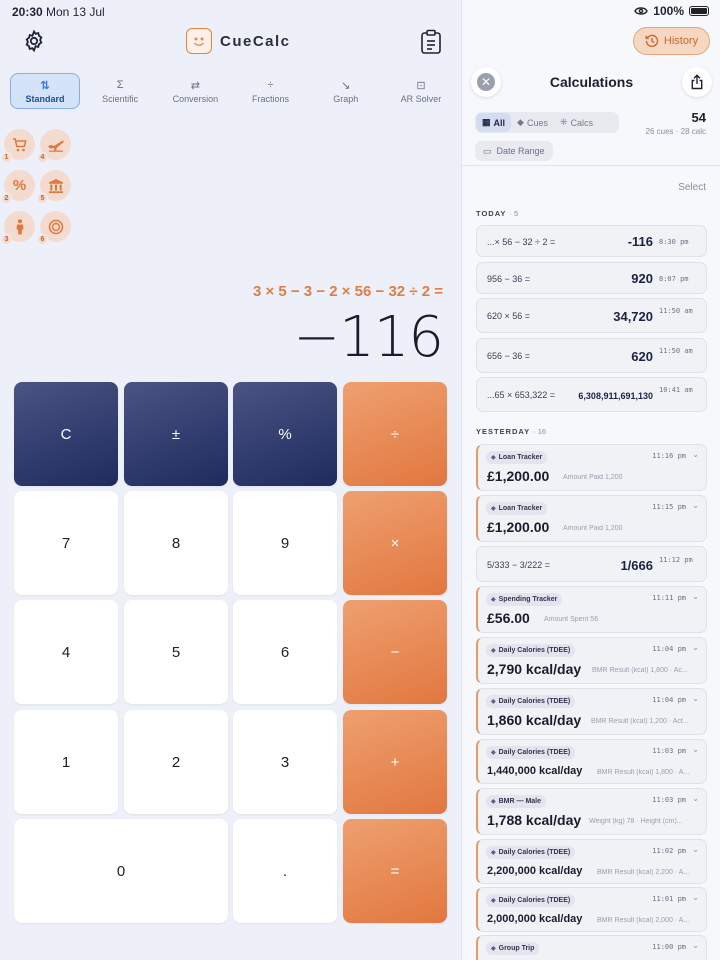 This screenshot has width=720, height=960. Describe the element at coordinates (120, 84) in the screenshot. I see `sigma-icon: Σ` at that location.